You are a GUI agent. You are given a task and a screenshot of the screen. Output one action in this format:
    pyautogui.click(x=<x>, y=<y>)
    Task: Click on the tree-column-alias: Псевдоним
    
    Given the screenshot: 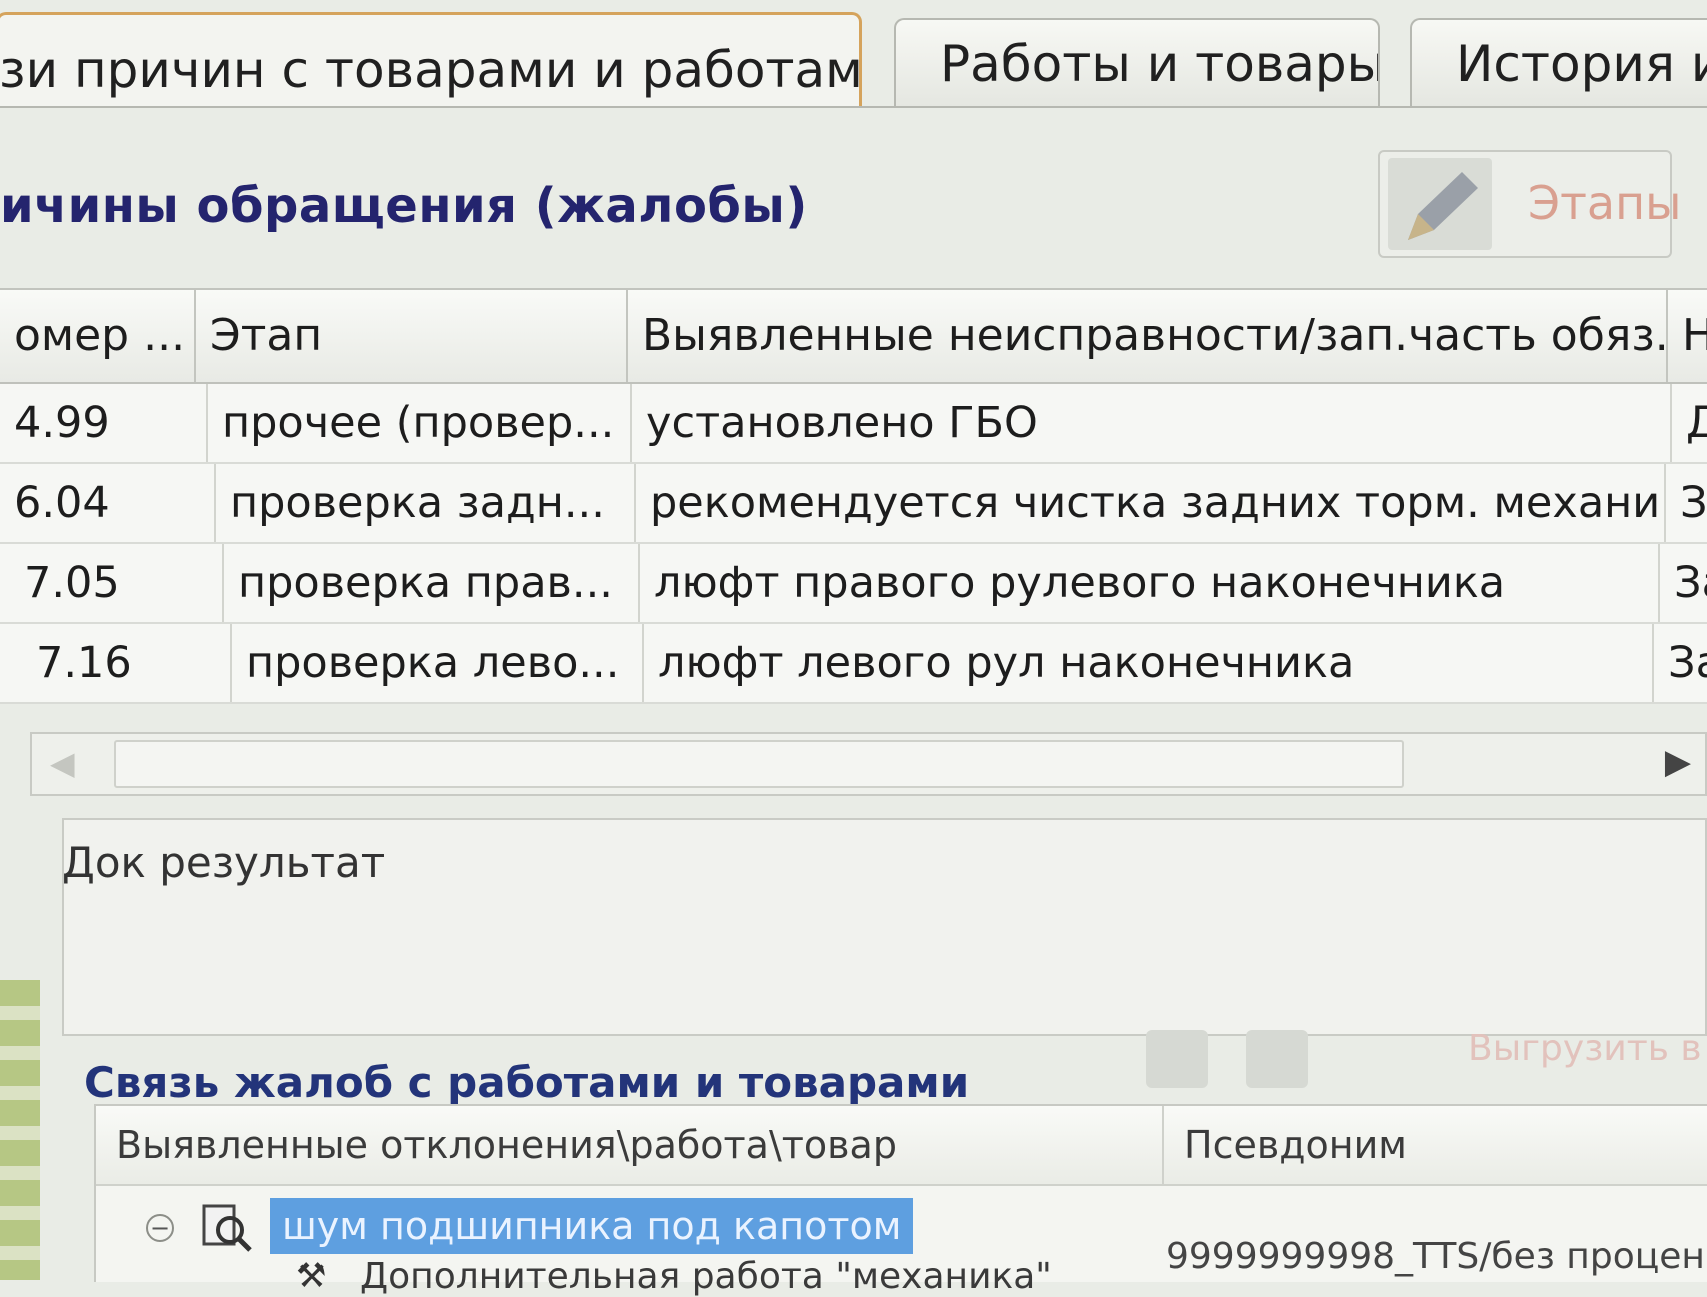 What is the action you would take?
    pyautogui.click(x=1434, y=1145)
    